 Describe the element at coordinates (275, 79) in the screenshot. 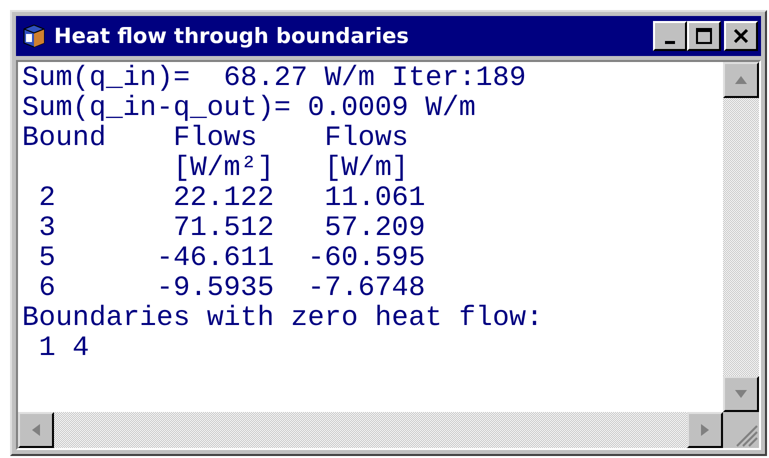

I see `summary-line: Sum(q_in)= 68.27 W/m Iter:189` at that location.